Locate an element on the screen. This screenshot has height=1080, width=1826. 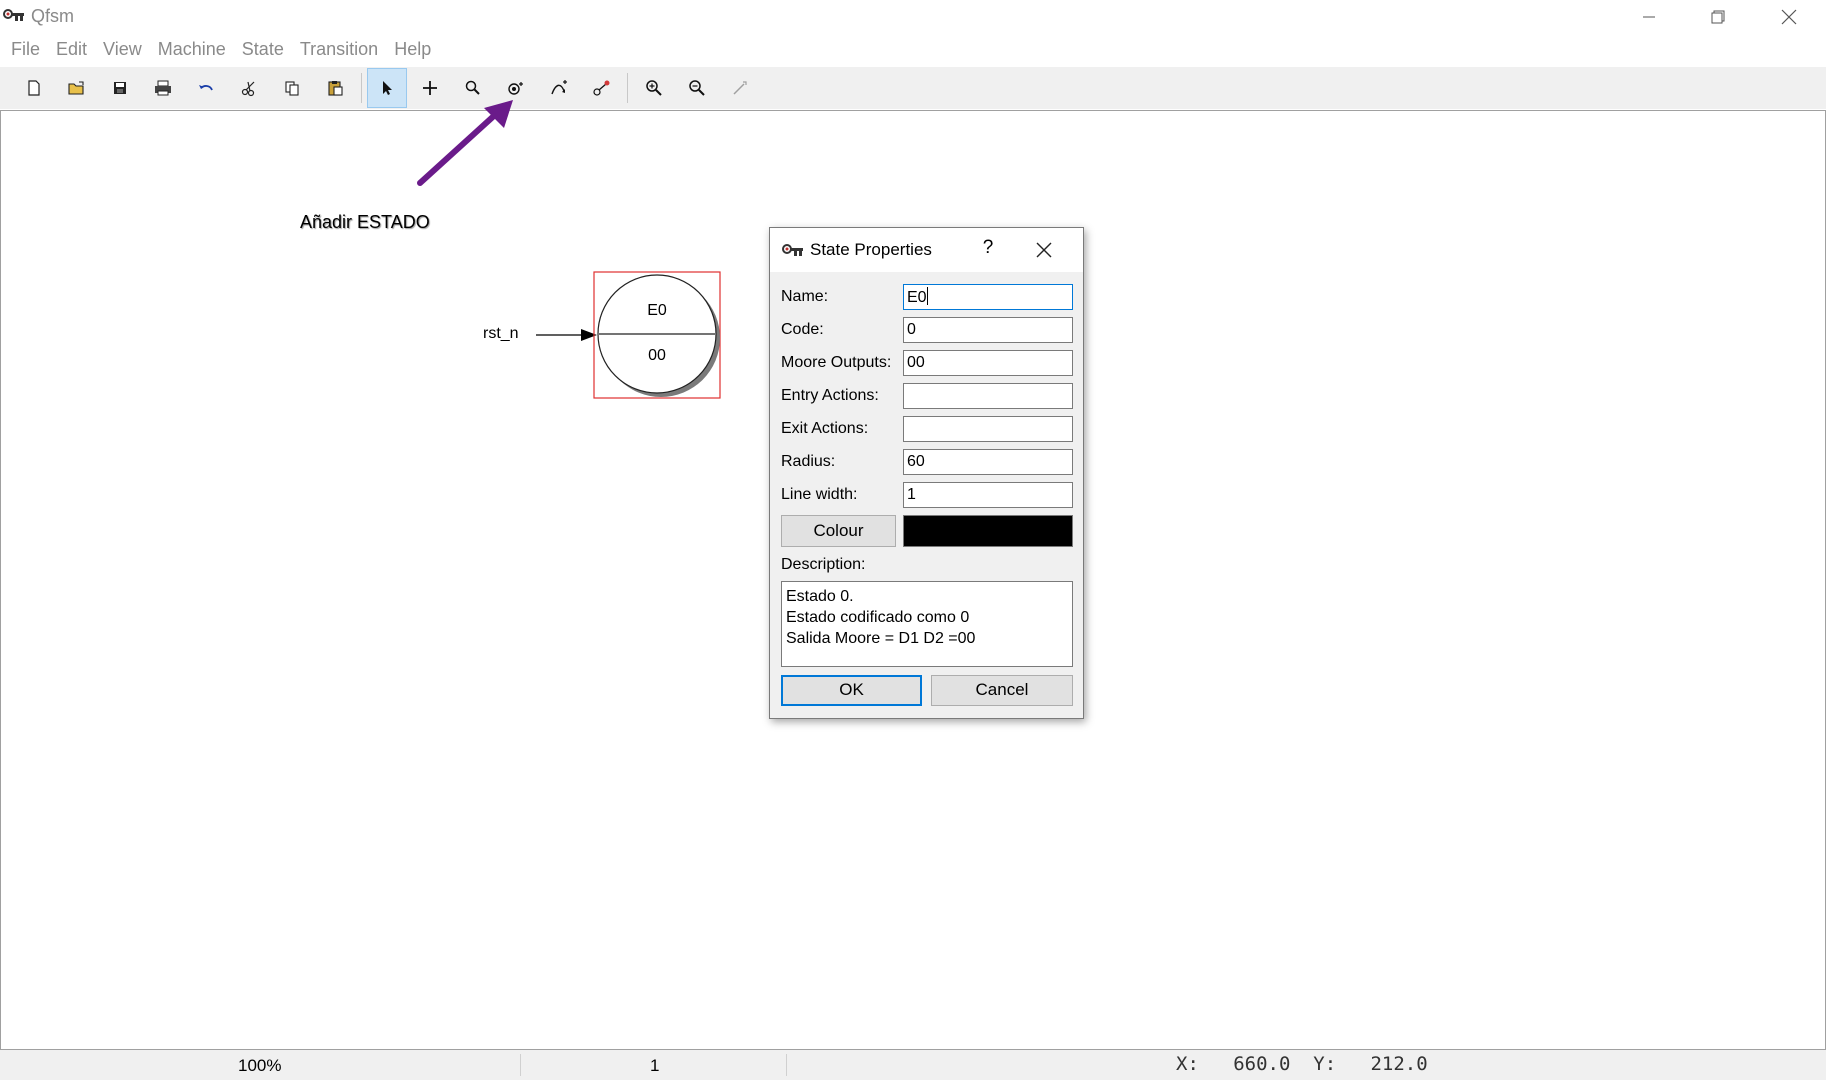
moore-outputs-input: 00 is located at coordinates (988, 363).